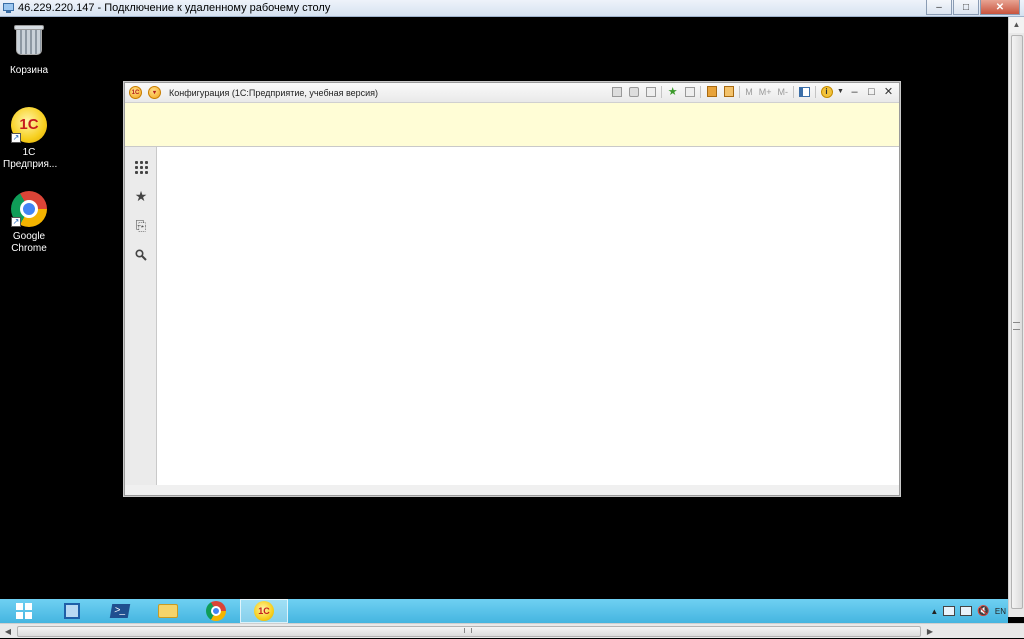 The height and width of the screenshot is (639, 1024). I want to click on sections-panel: ★ ⎘, so click(141, 316).